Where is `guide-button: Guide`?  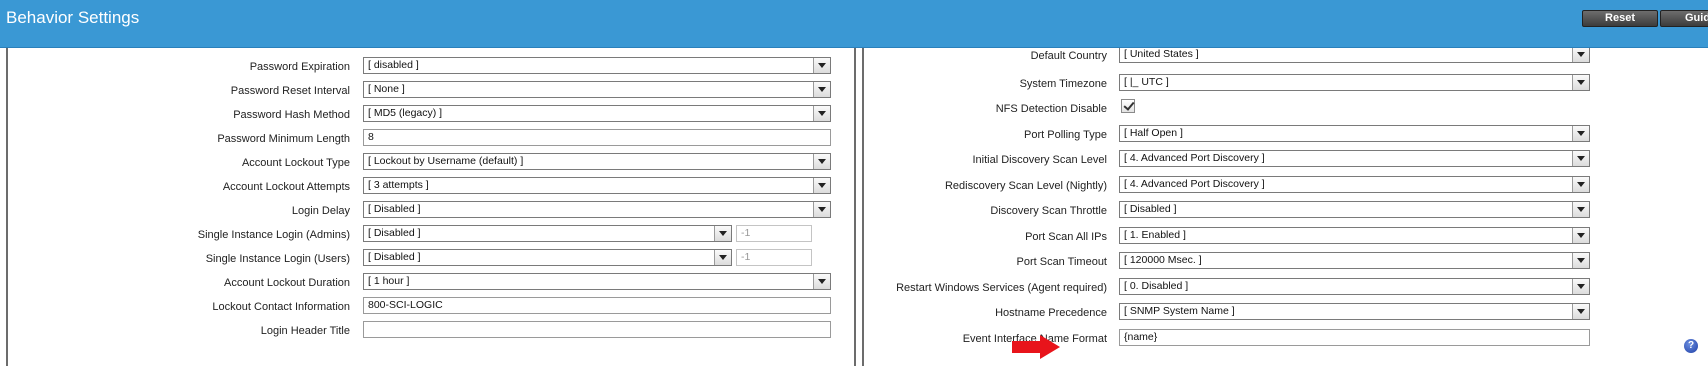 guide-button: Guide is located at coordinates (1684, 18).